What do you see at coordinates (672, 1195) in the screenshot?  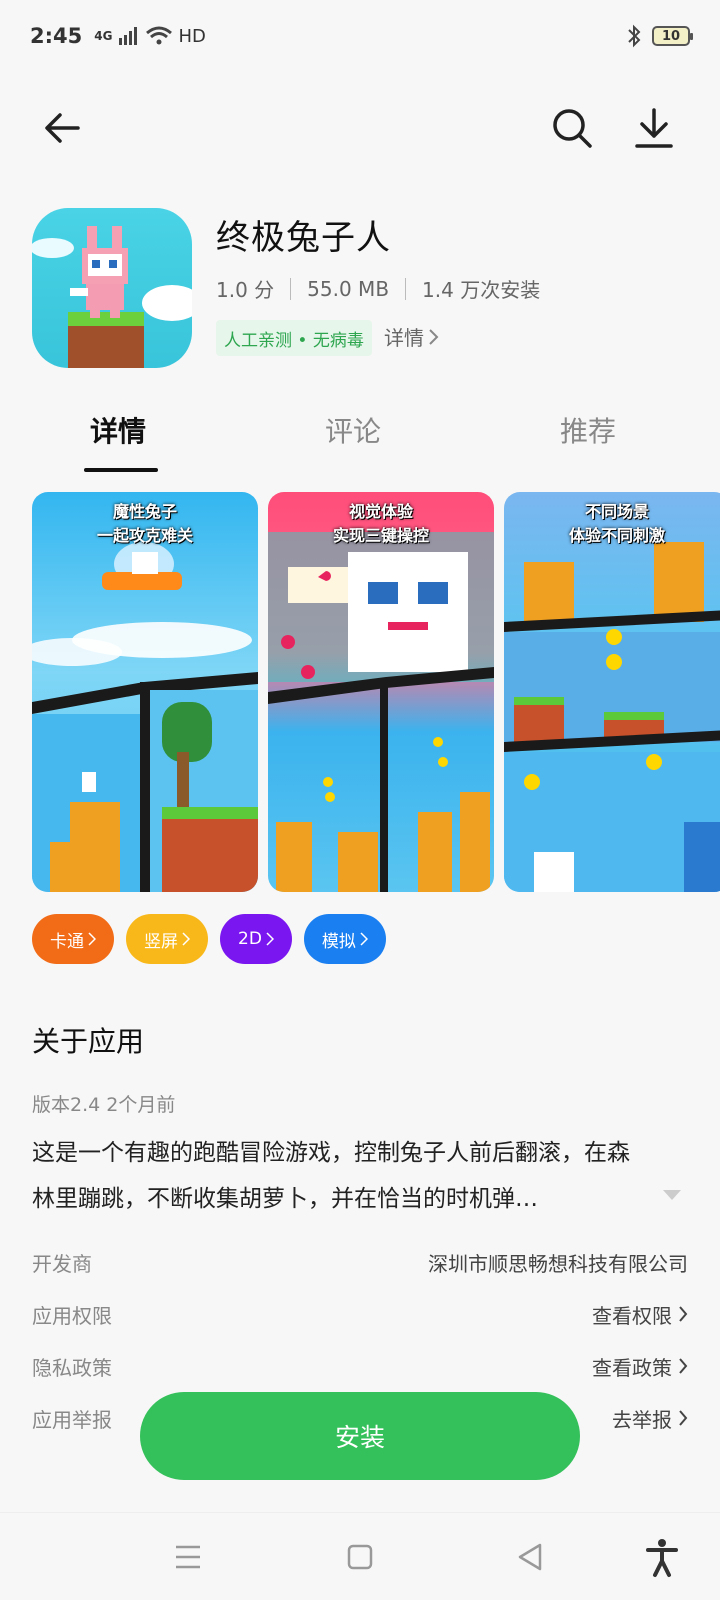 I see `expand-triangle-icon` at bounding box center [672, 1195].